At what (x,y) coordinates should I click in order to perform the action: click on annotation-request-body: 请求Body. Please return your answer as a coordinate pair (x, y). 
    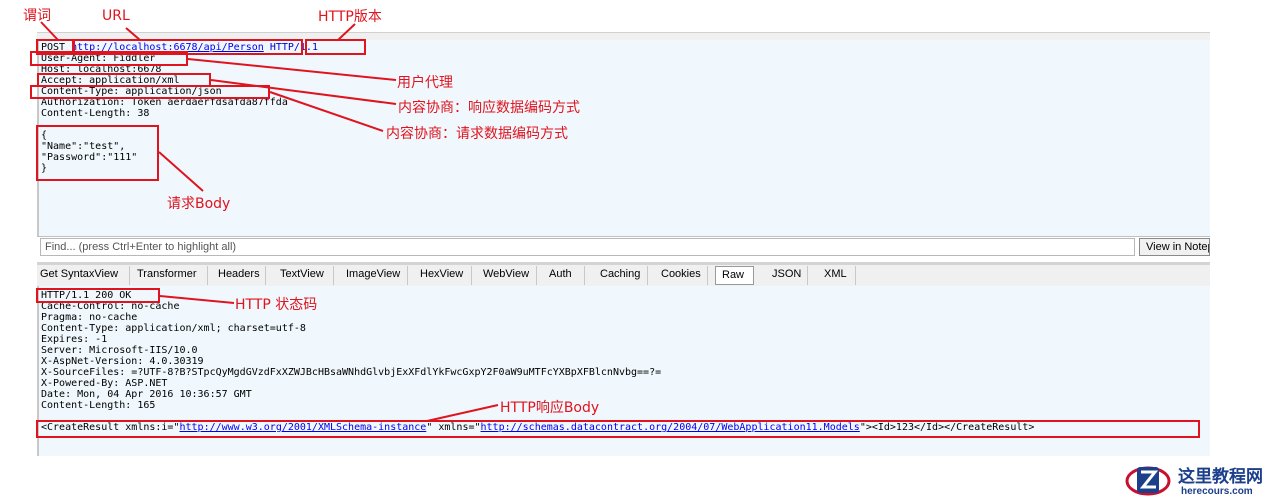
    Looking at the image, I should click on (199, 204).